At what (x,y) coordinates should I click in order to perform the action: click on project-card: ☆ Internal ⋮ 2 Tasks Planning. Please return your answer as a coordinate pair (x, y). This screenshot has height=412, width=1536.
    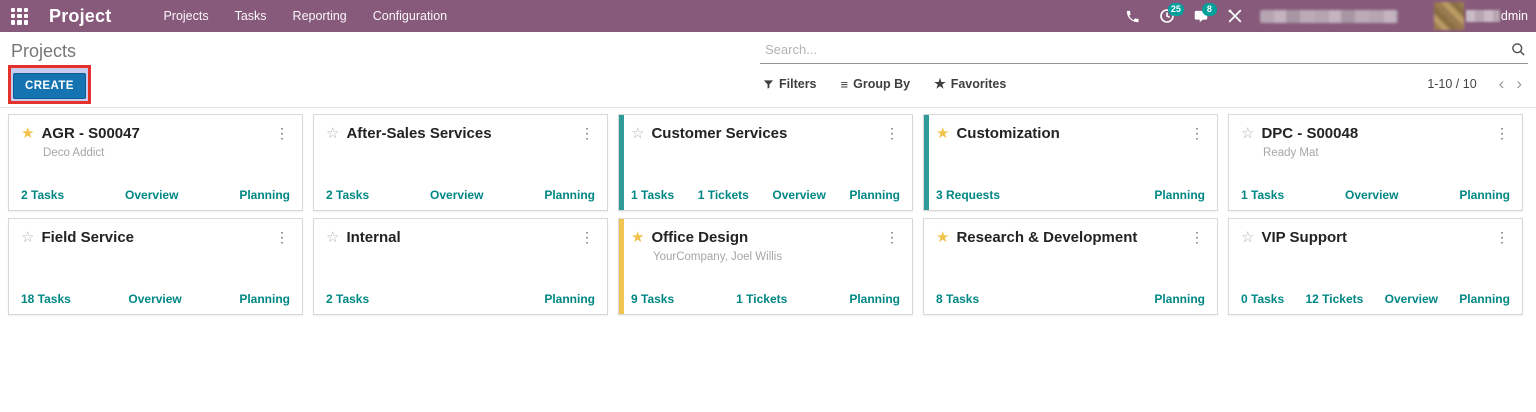
    Looking at the image, I should click on (460, 266).